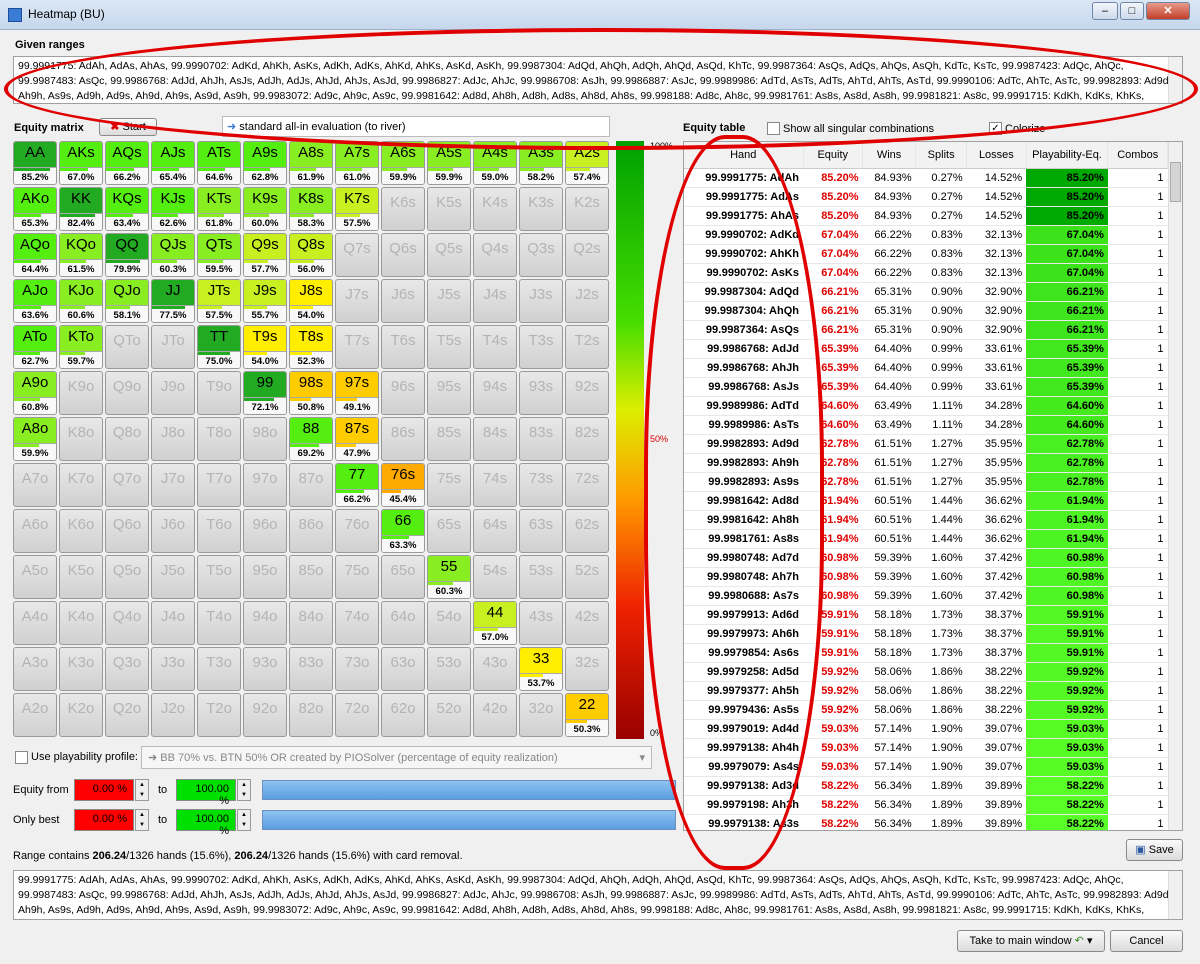 The width and height of the screenshot is (1200, 964). I want to click on matrix-cell: 72o, so click(357, 715).